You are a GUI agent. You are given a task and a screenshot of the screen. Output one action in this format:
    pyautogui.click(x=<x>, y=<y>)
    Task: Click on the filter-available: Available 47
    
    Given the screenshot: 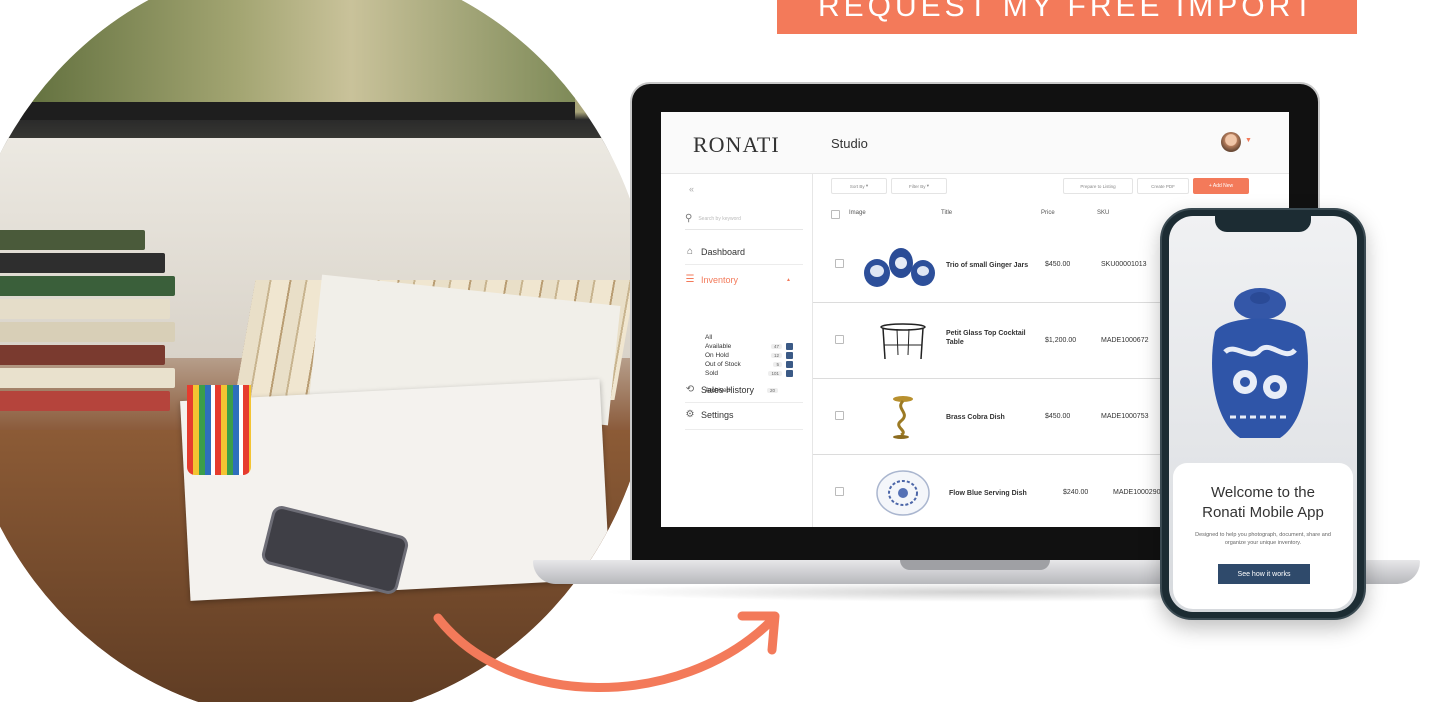 What is the action you would take?
    pyautogui.click(x=749, y=346)
    